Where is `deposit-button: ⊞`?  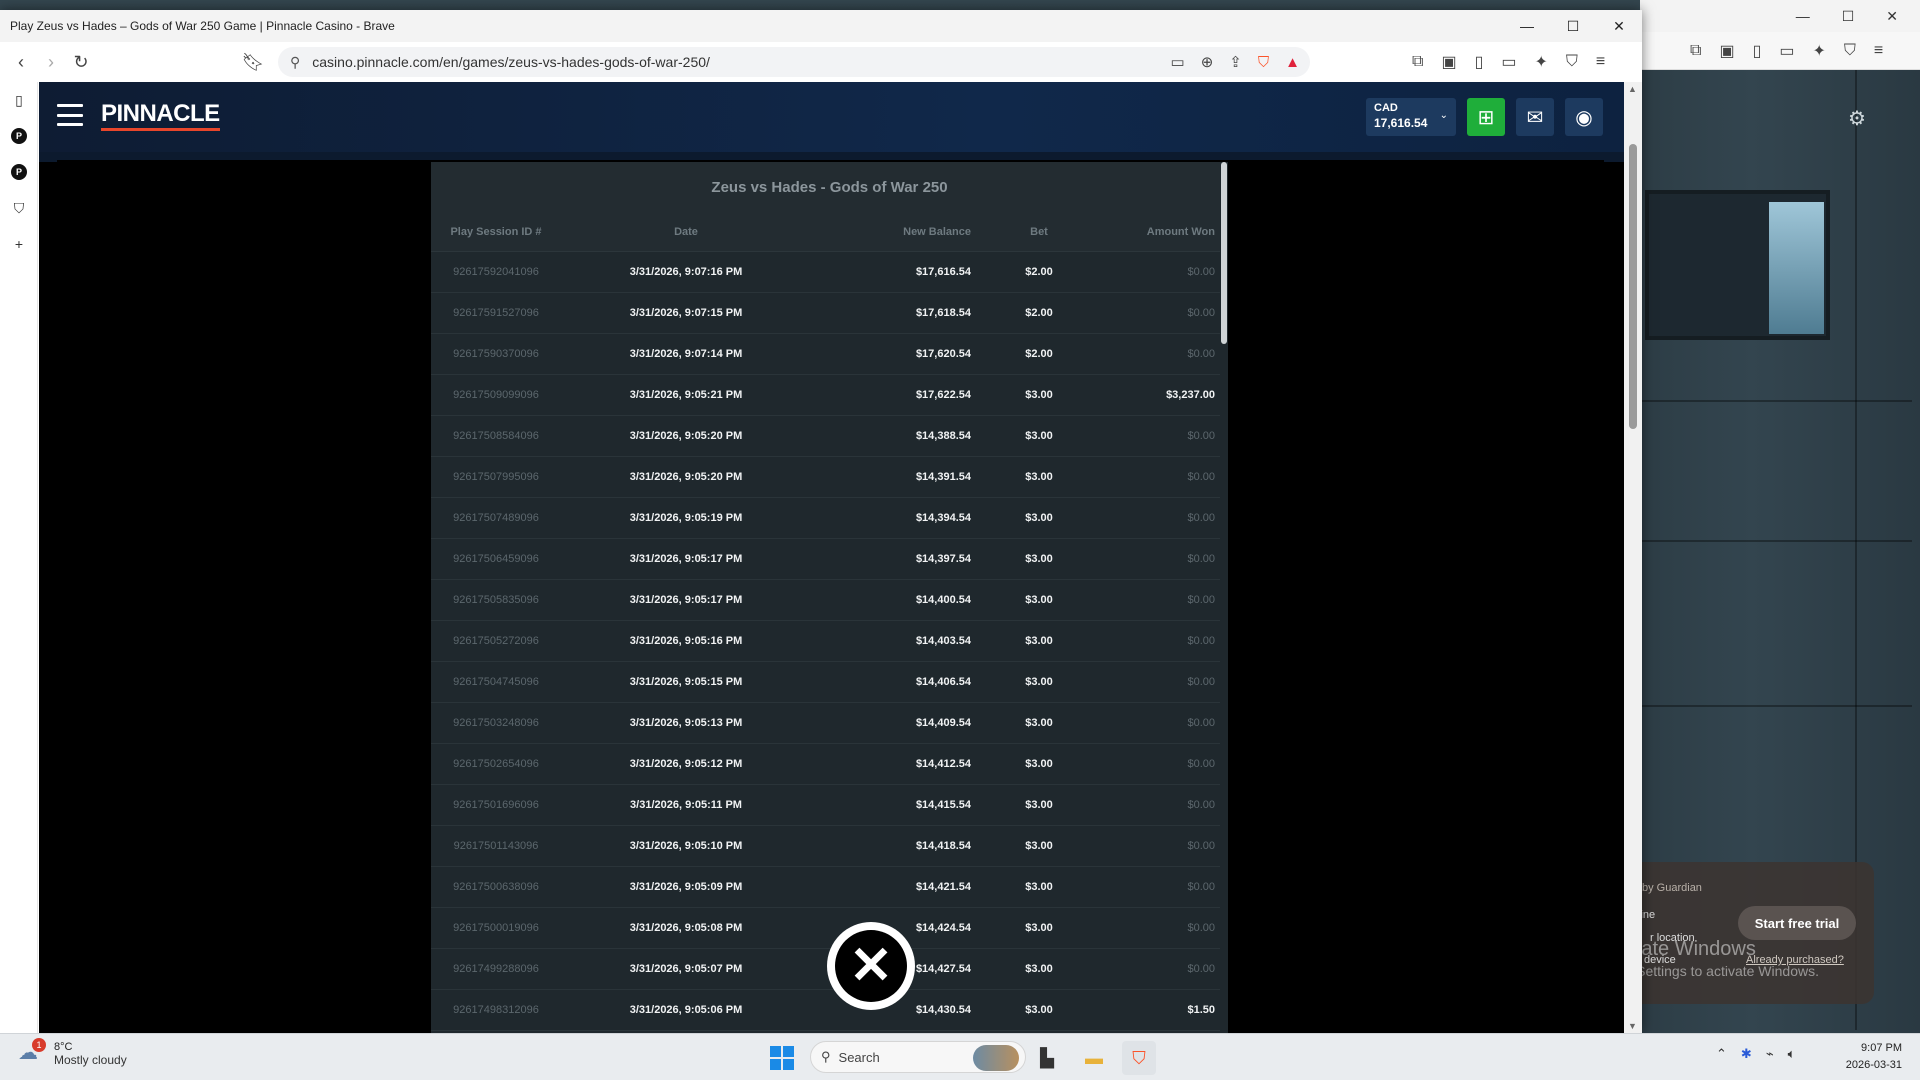
deposit-button: ⊞ is located at coordinates (1486, 117).